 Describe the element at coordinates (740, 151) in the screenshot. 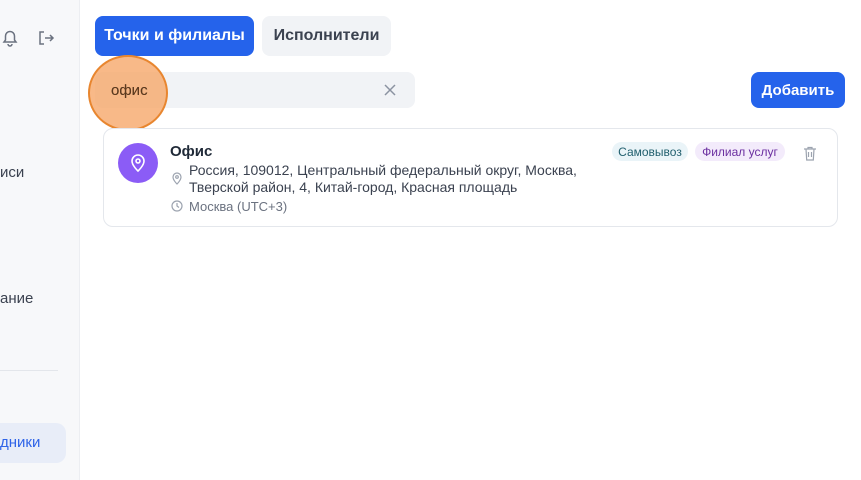

I see `badge-service-branch: Филиал услуг` at that location.